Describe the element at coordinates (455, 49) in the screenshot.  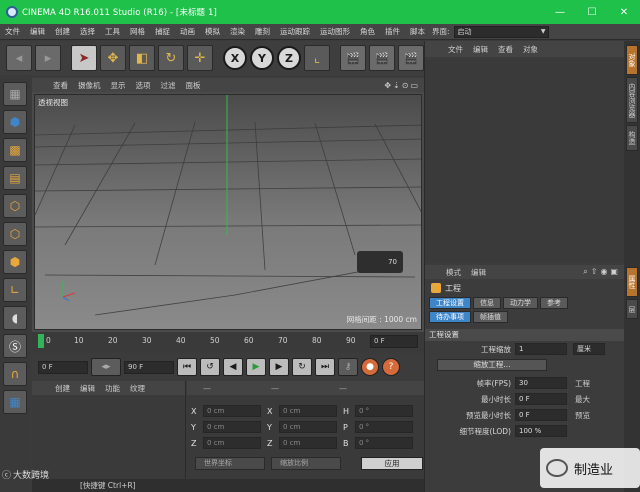
I see `object-menu-file: 文件` at that location.